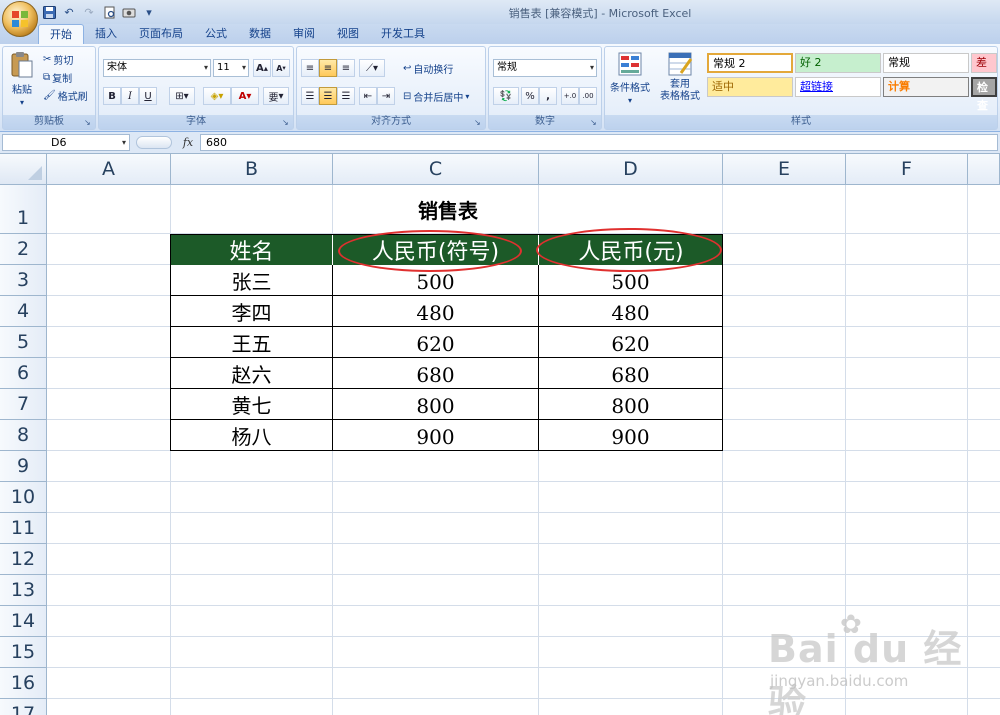  Describe the element at coordinates (428, 68) in the screenshot. I see `wrap-text-button: ↩ 自动换行` at that location.